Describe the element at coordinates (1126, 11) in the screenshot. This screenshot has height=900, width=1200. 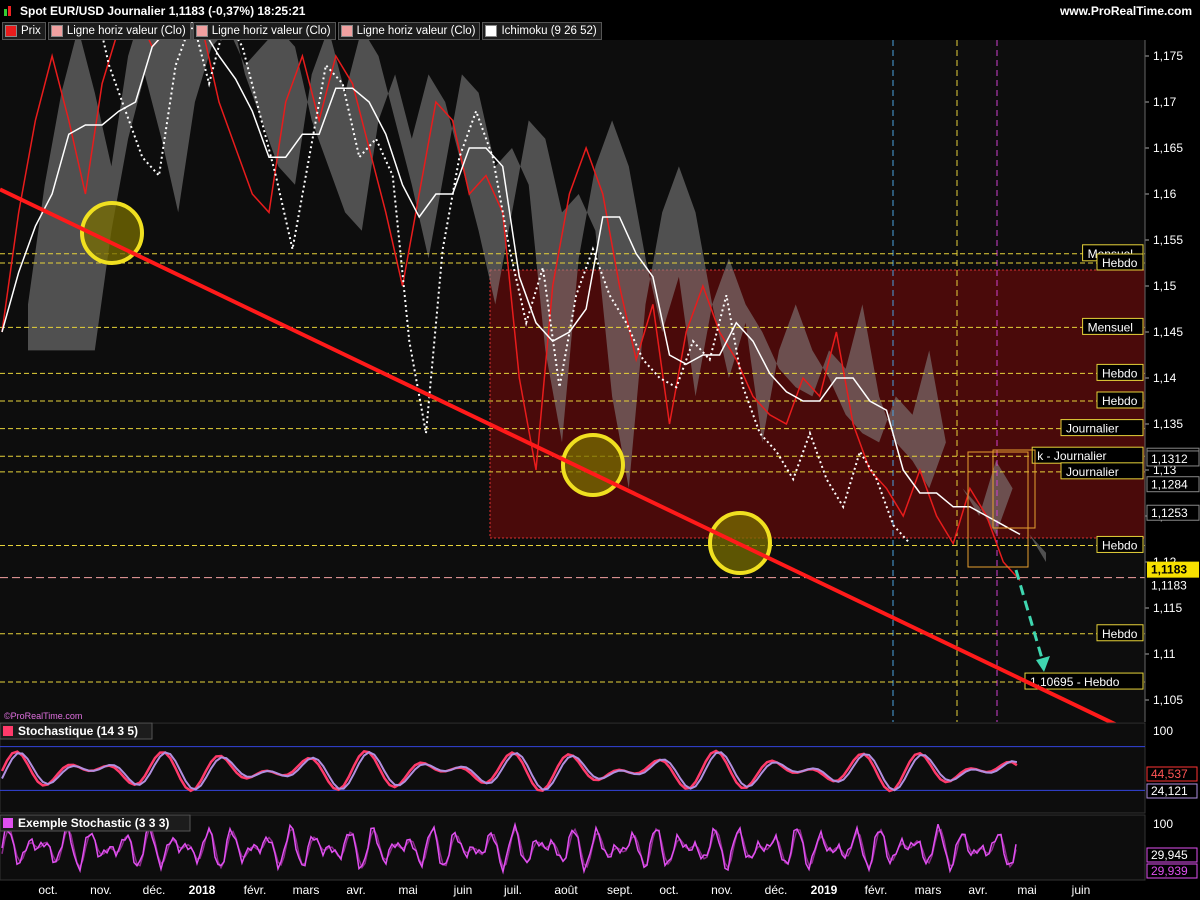
I see `site-link: www.ProRealTime.com` at that location.